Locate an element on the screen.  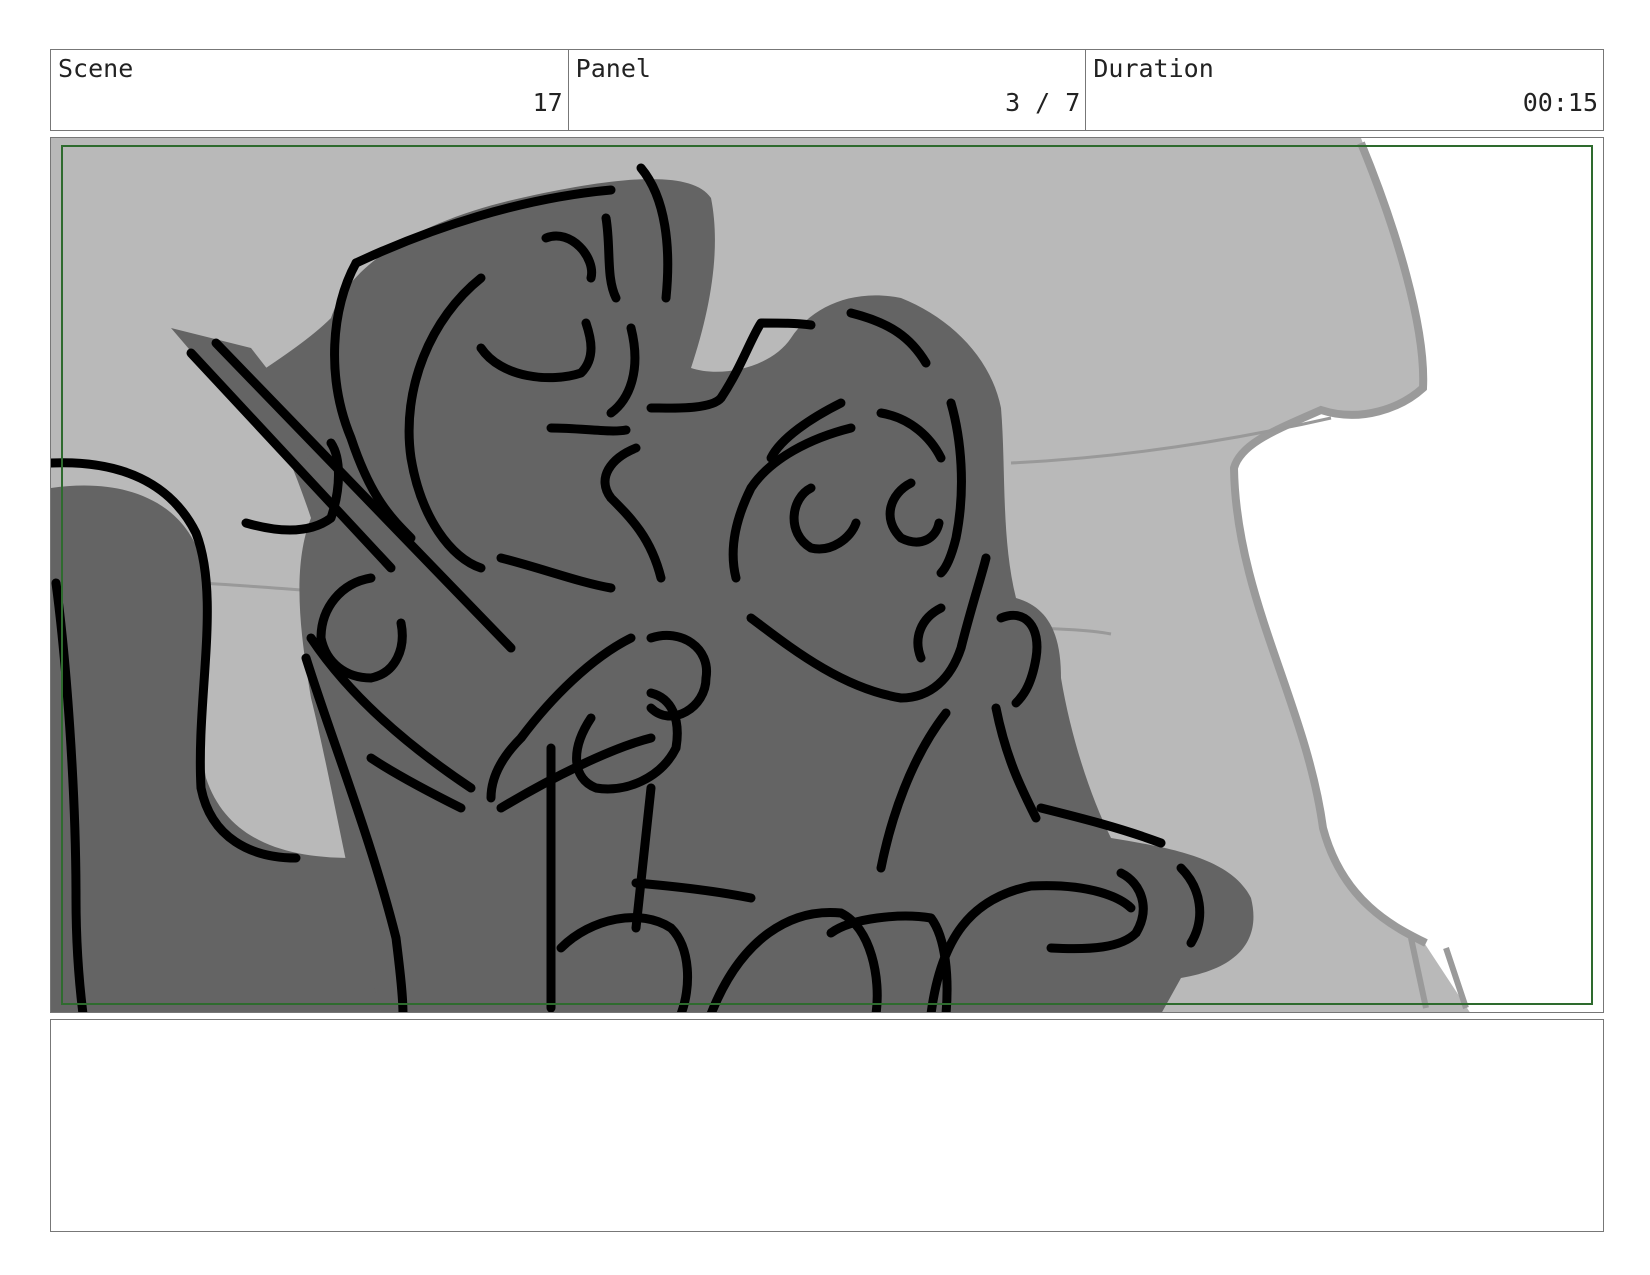
panel-label: Panel is located at coordinates (613, 68).